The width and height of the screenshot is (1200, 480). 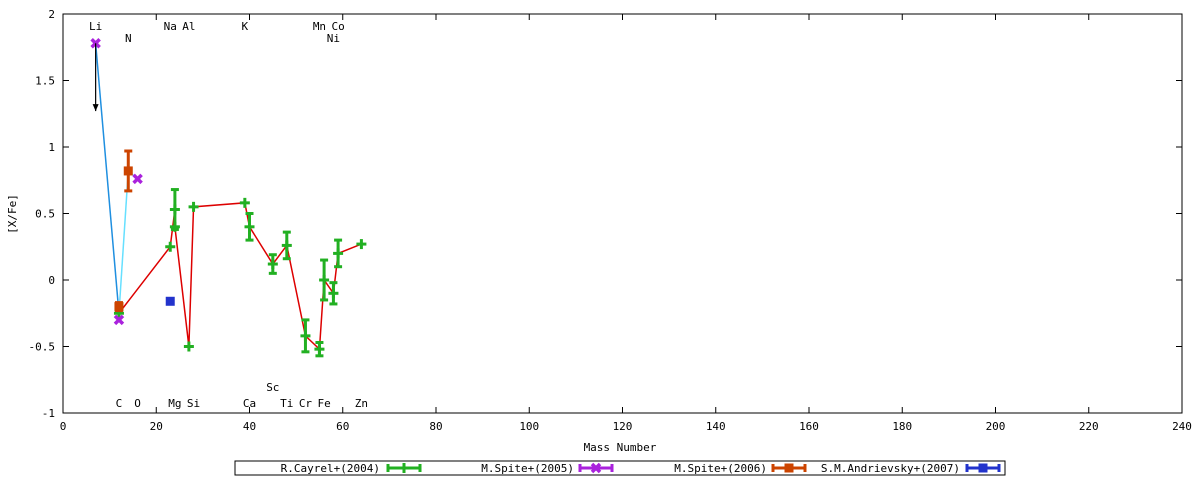 What do you see at coordinates (902, 426) in the screenshot?
I see `x-tick-label: 180` at bounding box center [902, 426].